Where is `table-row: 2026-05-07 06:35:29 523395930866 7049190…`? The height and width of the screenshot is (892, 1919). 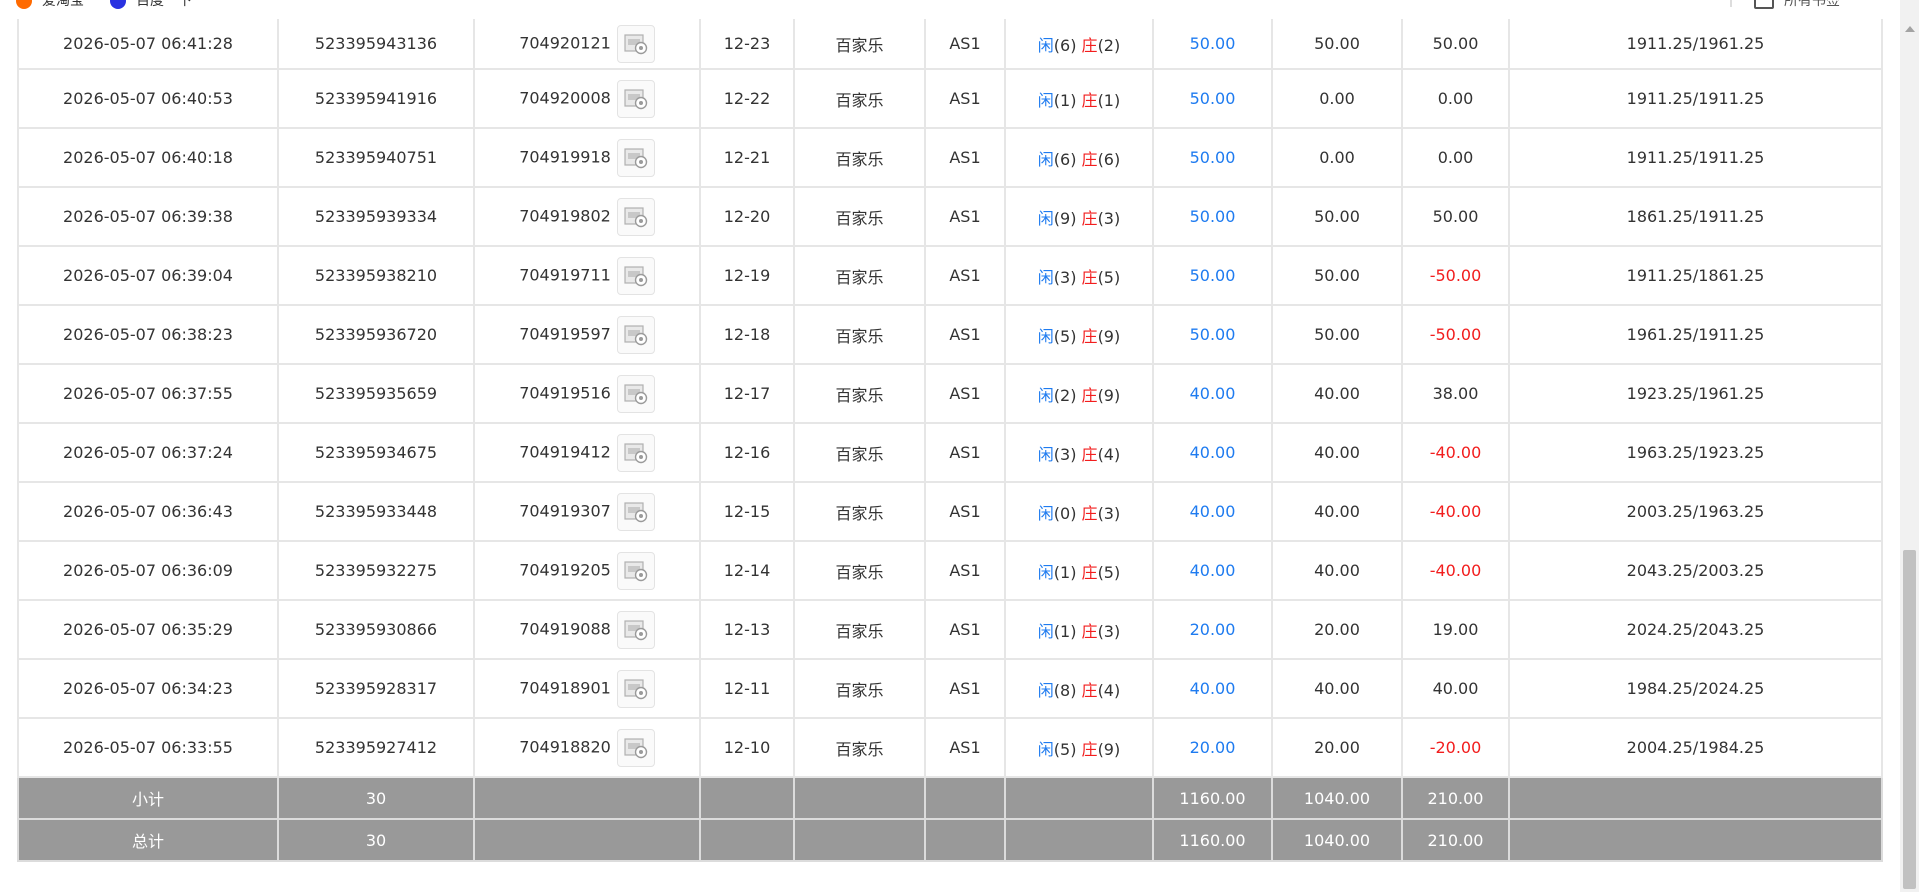 table-row: 2026-05-07 06:35:29 523395930866 7049190… is located at coordinates (950, 629).